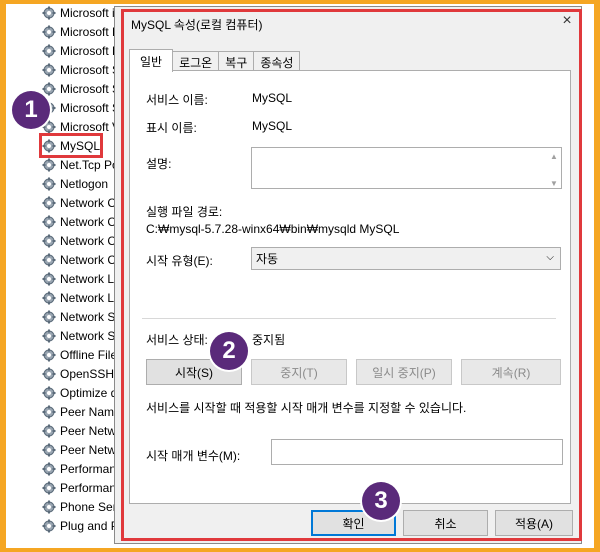 Image resolution: width=600 pixels, height=552 pixels. I want to click on tab-recovery: 복구, so click(236, 61).